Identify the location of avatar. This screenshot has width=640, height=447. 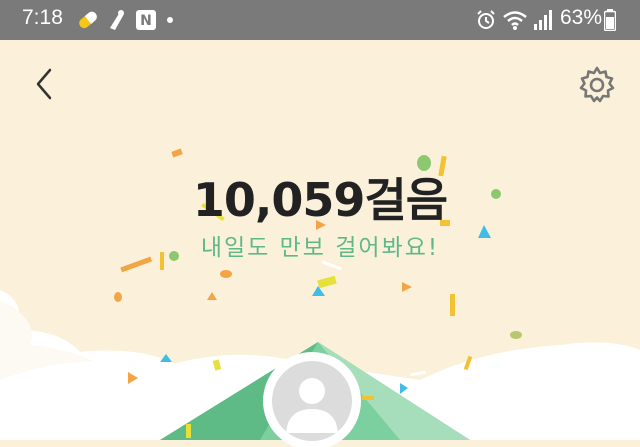
(312, 401).